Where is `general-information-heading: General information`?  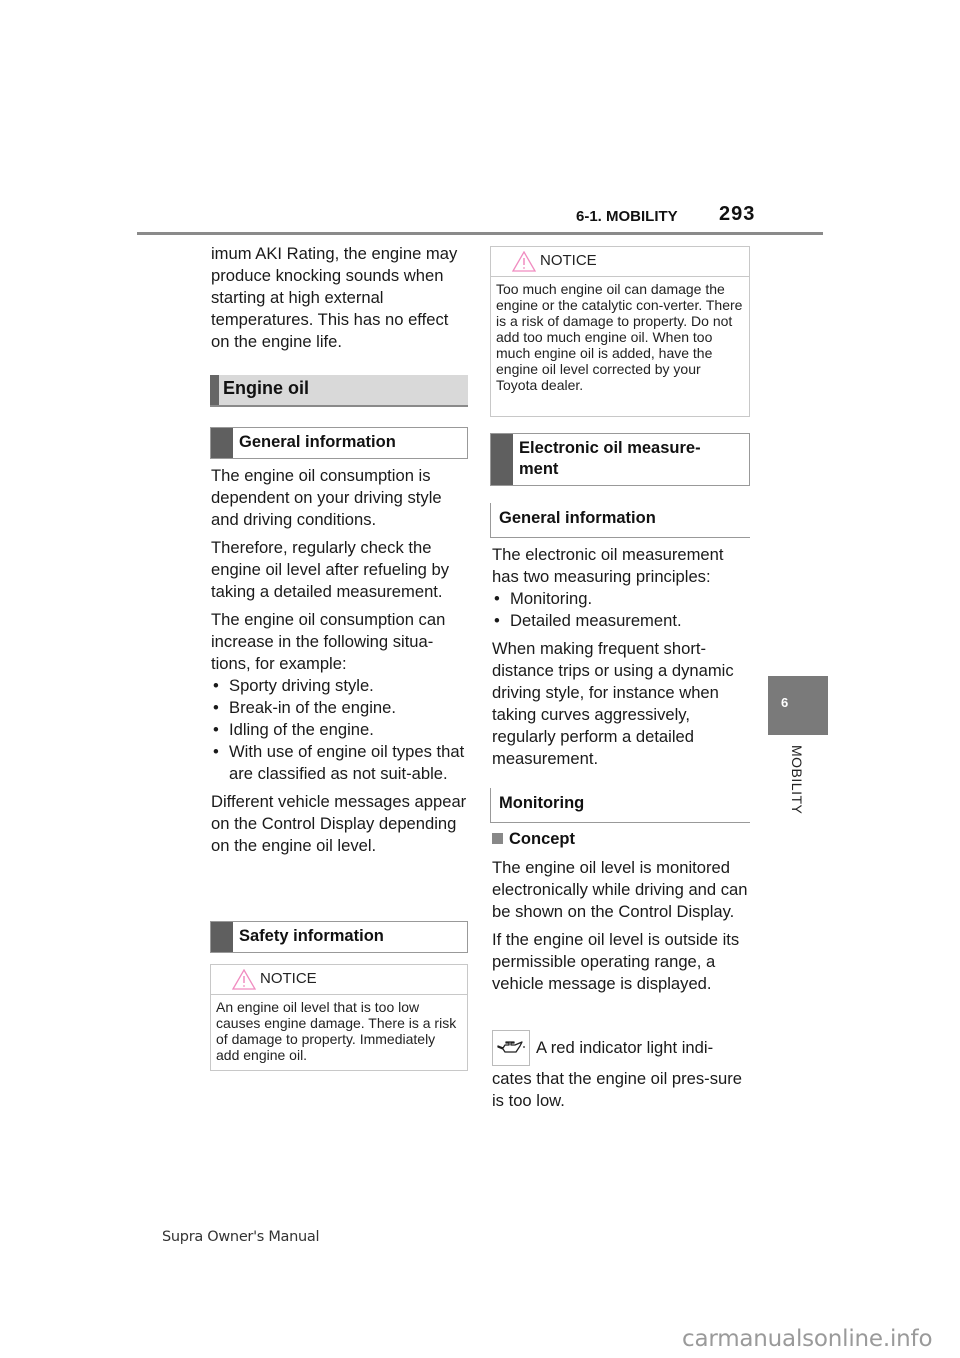 general-information-heading: General information is located at coordinates (339, 443).